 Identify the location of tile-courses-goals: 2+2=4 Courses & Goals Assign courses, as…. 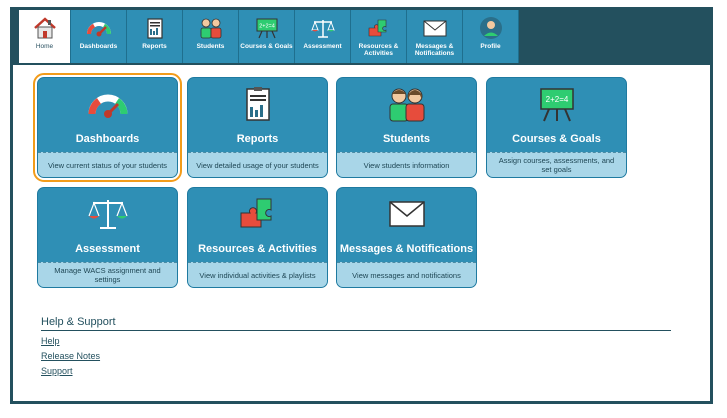
(556, 127).